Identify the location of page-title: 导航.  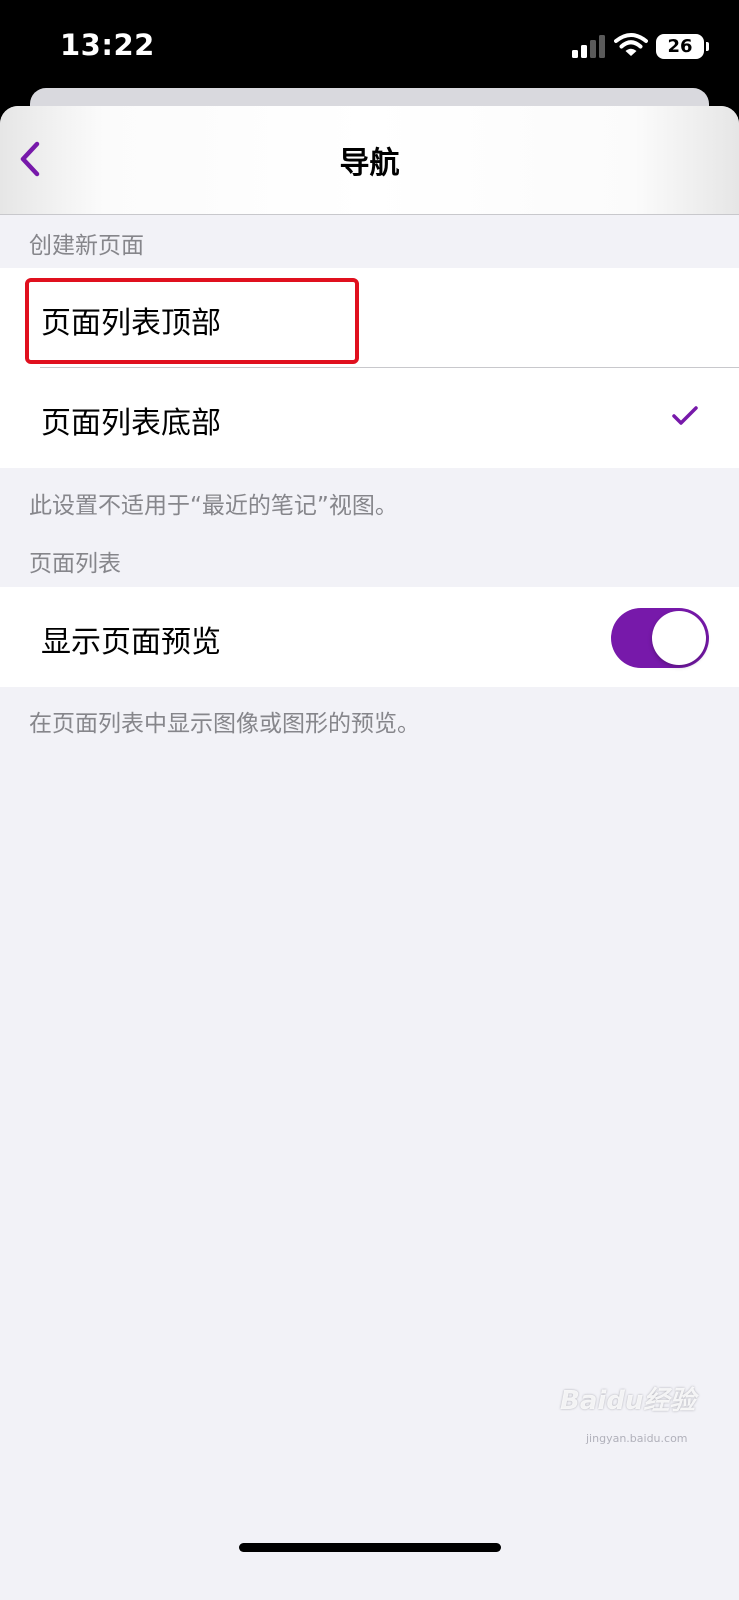
(369, 163).